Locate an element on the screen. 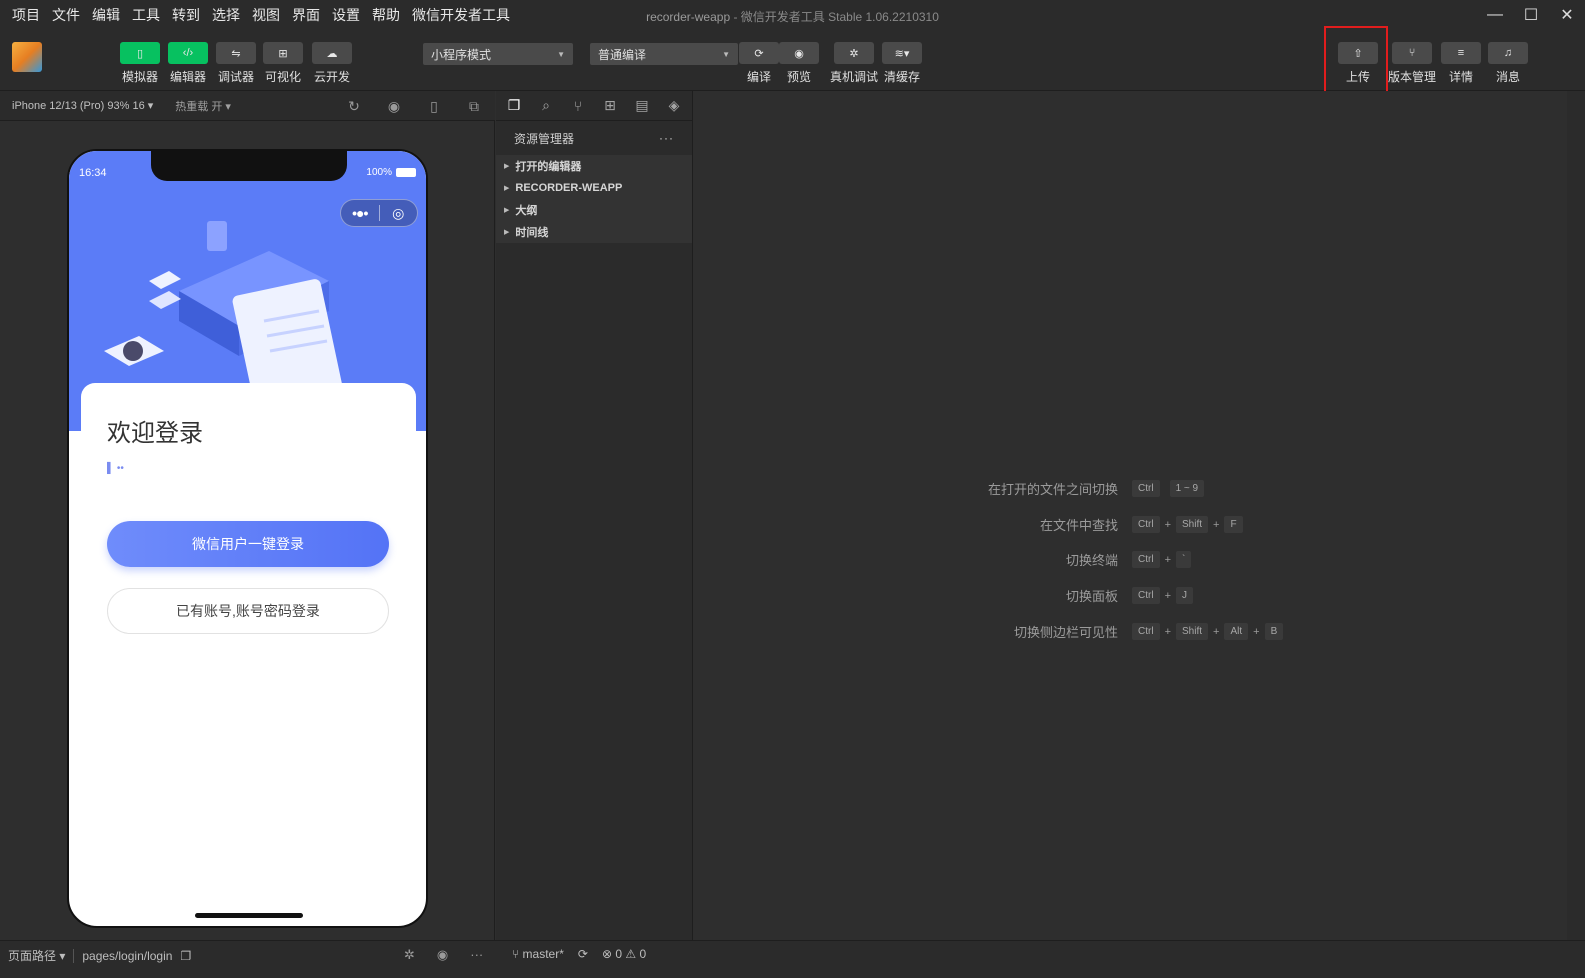  messages-button: ♫ 消息 is located at coordinates (1508, 63).